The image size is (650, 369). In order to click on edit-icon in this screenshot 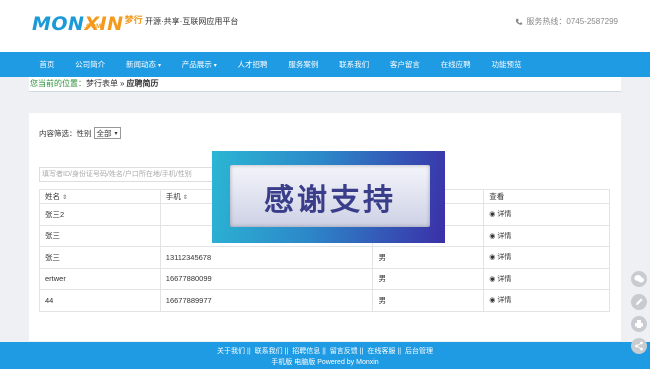, I will do `click(639, 302)`.